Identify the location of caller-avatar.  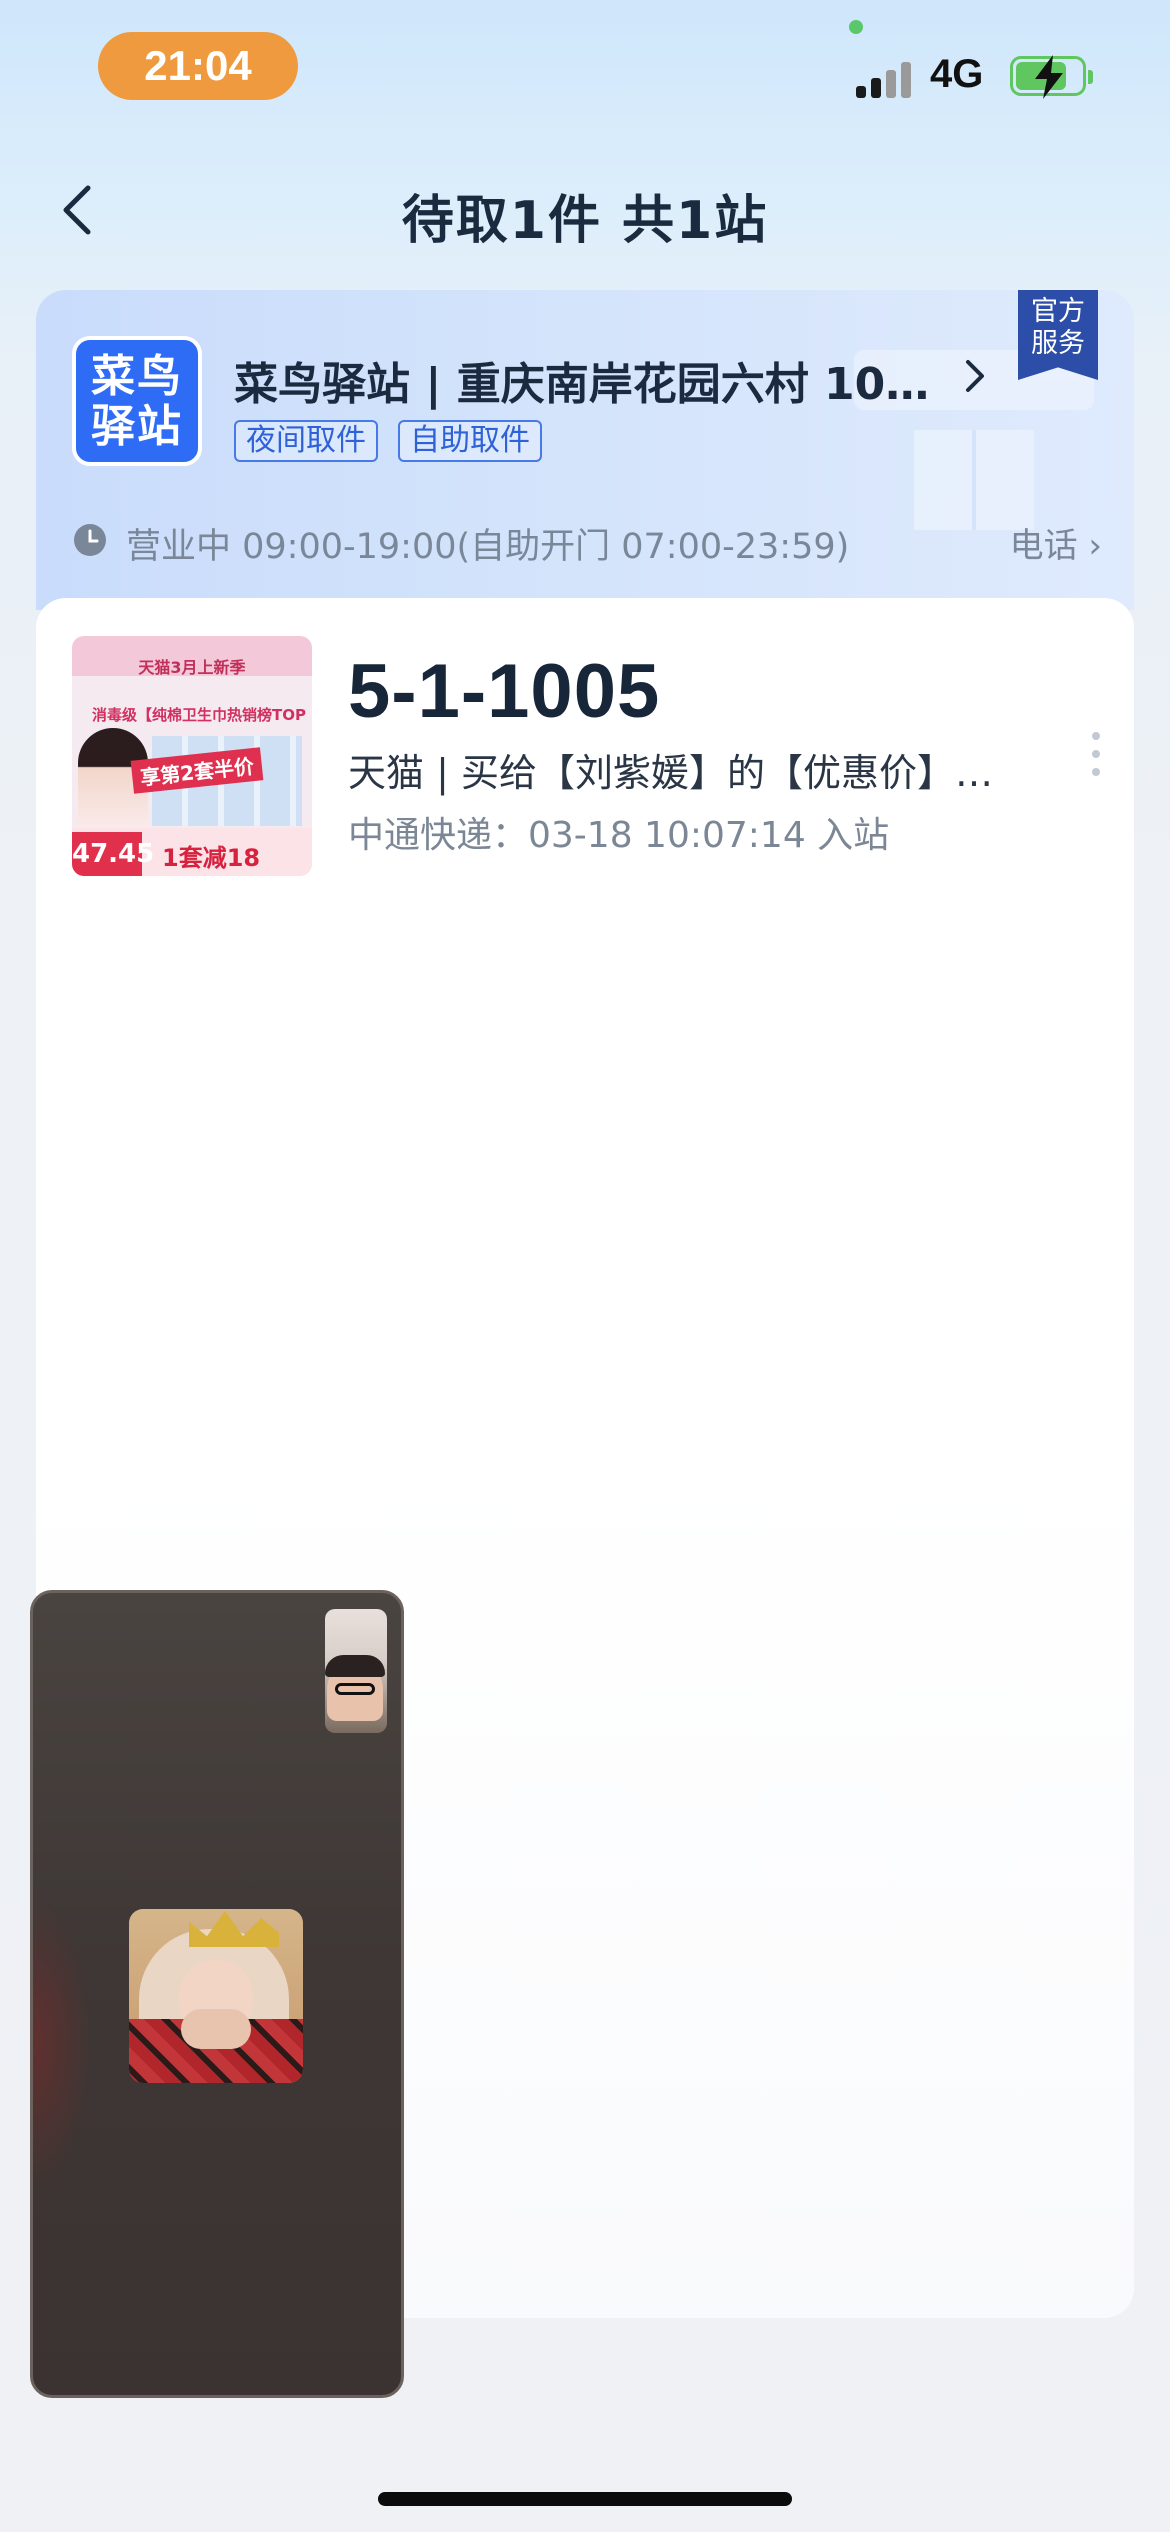
(216, 1996).